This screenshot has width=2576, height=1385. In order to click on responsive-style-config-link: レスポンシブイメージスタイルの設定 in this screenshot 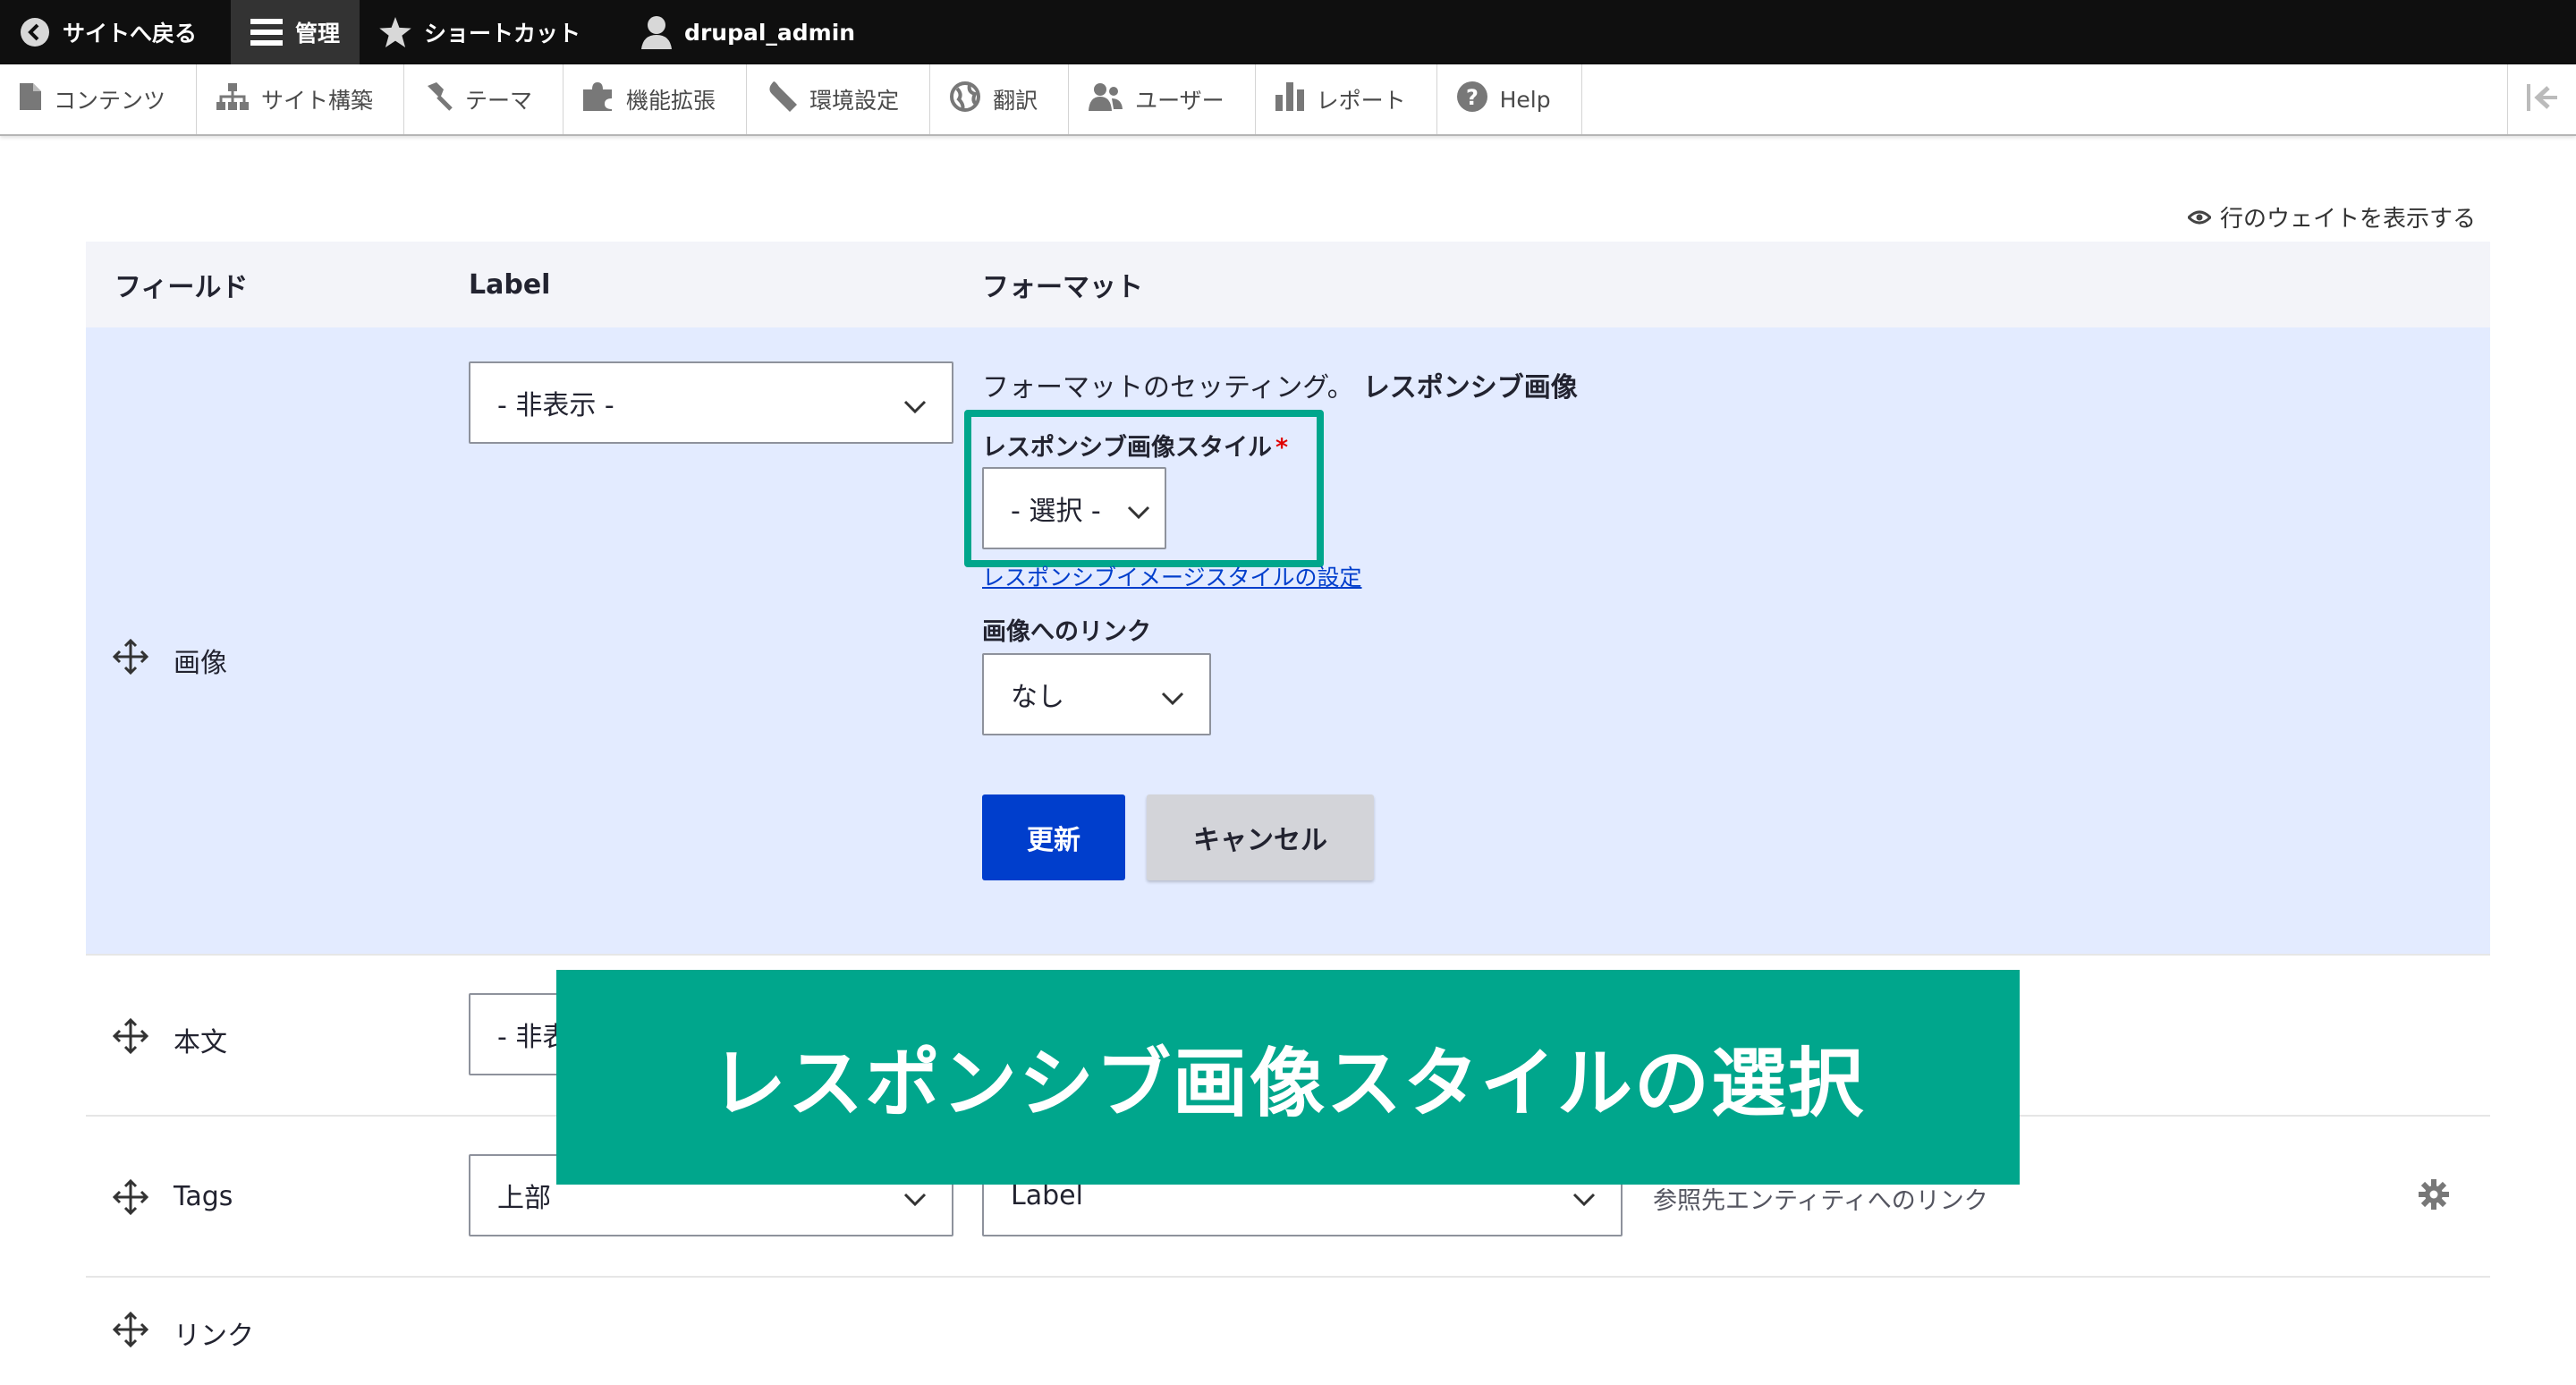, I will do `click(1172, 576)`.